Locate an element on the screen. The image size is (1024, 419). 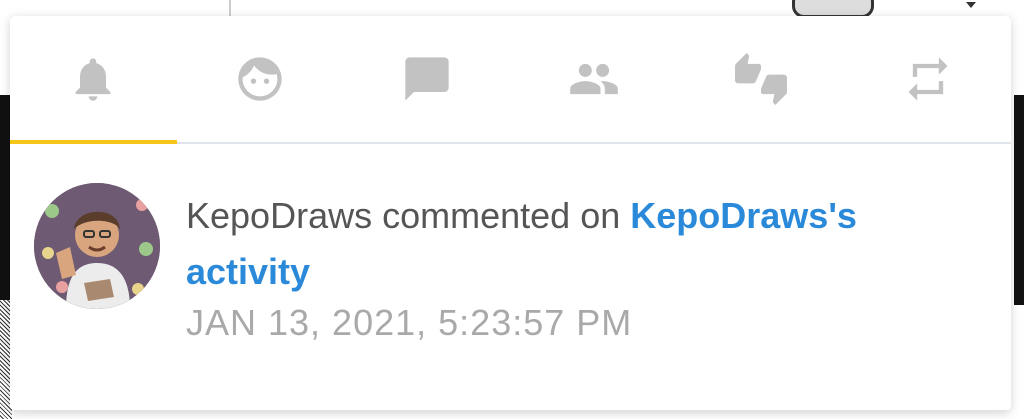
thumbs-up-down-icon is located at coordinates (760, 79).